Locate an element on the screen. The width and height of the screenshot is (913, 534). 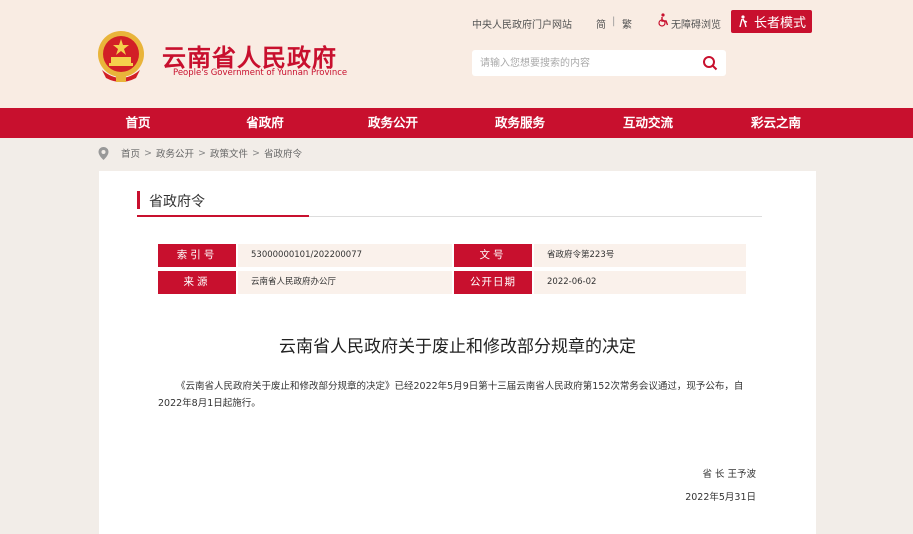
sign-date: 2022年5月31日 is located at coordinates (720, 497).